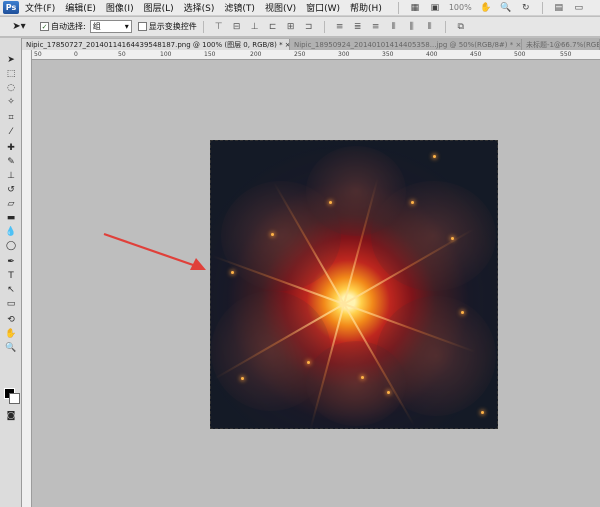  What do you see at coordinates (11, 88) in the screenshot?
I see `lasso-tool-icon: ◌` at bounding box center [11, 88].